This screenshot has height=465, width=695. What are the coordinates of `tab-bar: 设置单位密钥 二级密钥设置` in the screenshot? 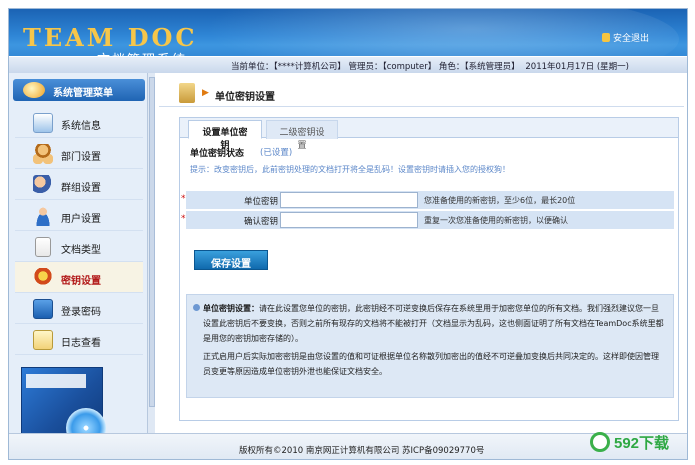 It's located at (429, 134).